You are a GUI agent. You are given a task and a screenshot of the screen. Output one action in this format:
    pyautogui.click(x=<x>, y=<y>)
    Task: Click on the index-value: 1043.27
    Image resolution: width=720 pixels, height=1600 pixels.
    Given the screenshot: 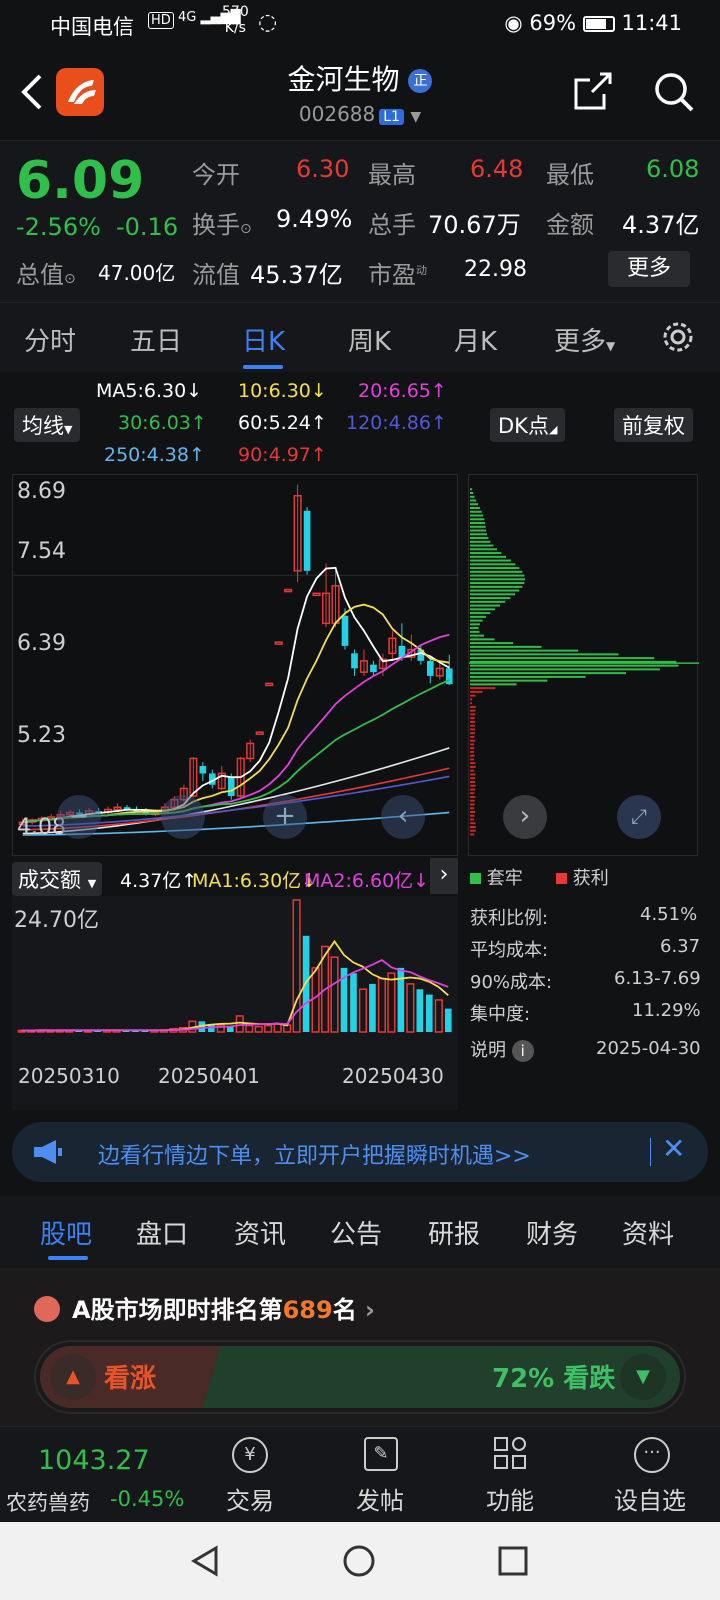 What is the action you would take?
    pyautogui.click(x=94, y=1460)
    